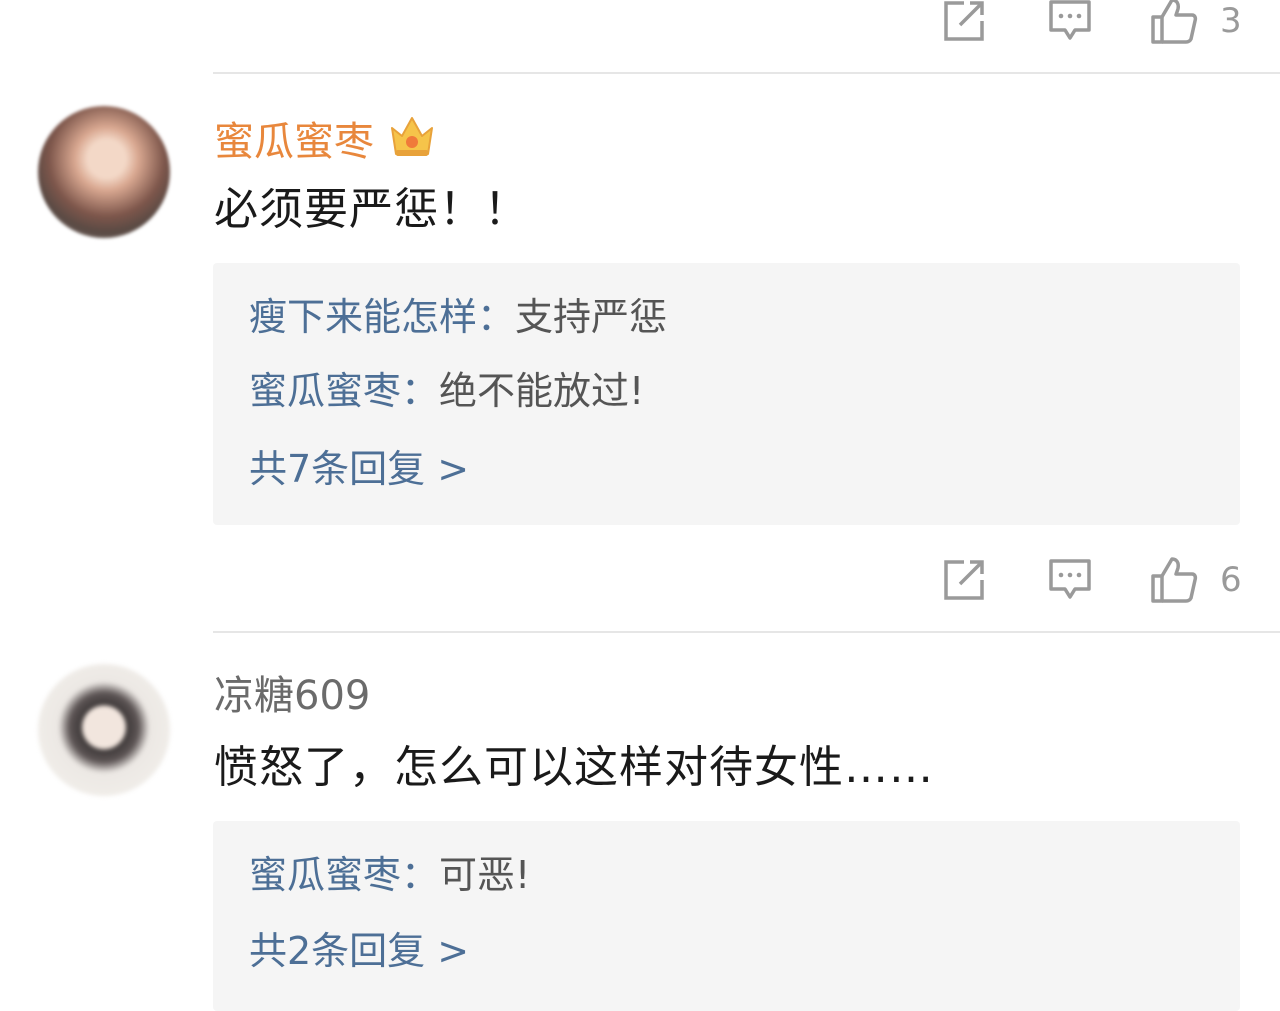 The height and width of the screenshot is (1011, 1280). I want to click on crown-icon, so click(412, 141).